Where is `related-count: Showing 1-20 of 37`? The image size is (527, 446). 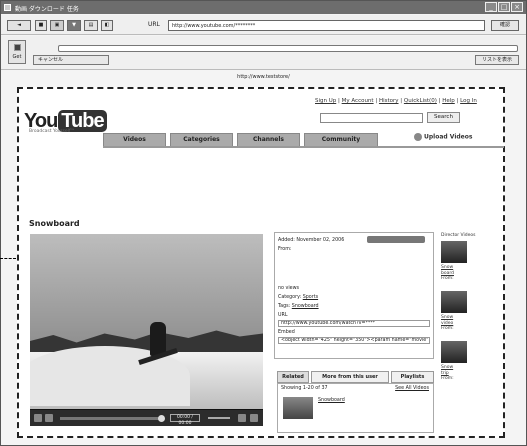
related-count: Showing 1-20 of 37 is located at coordinates (304, 388).